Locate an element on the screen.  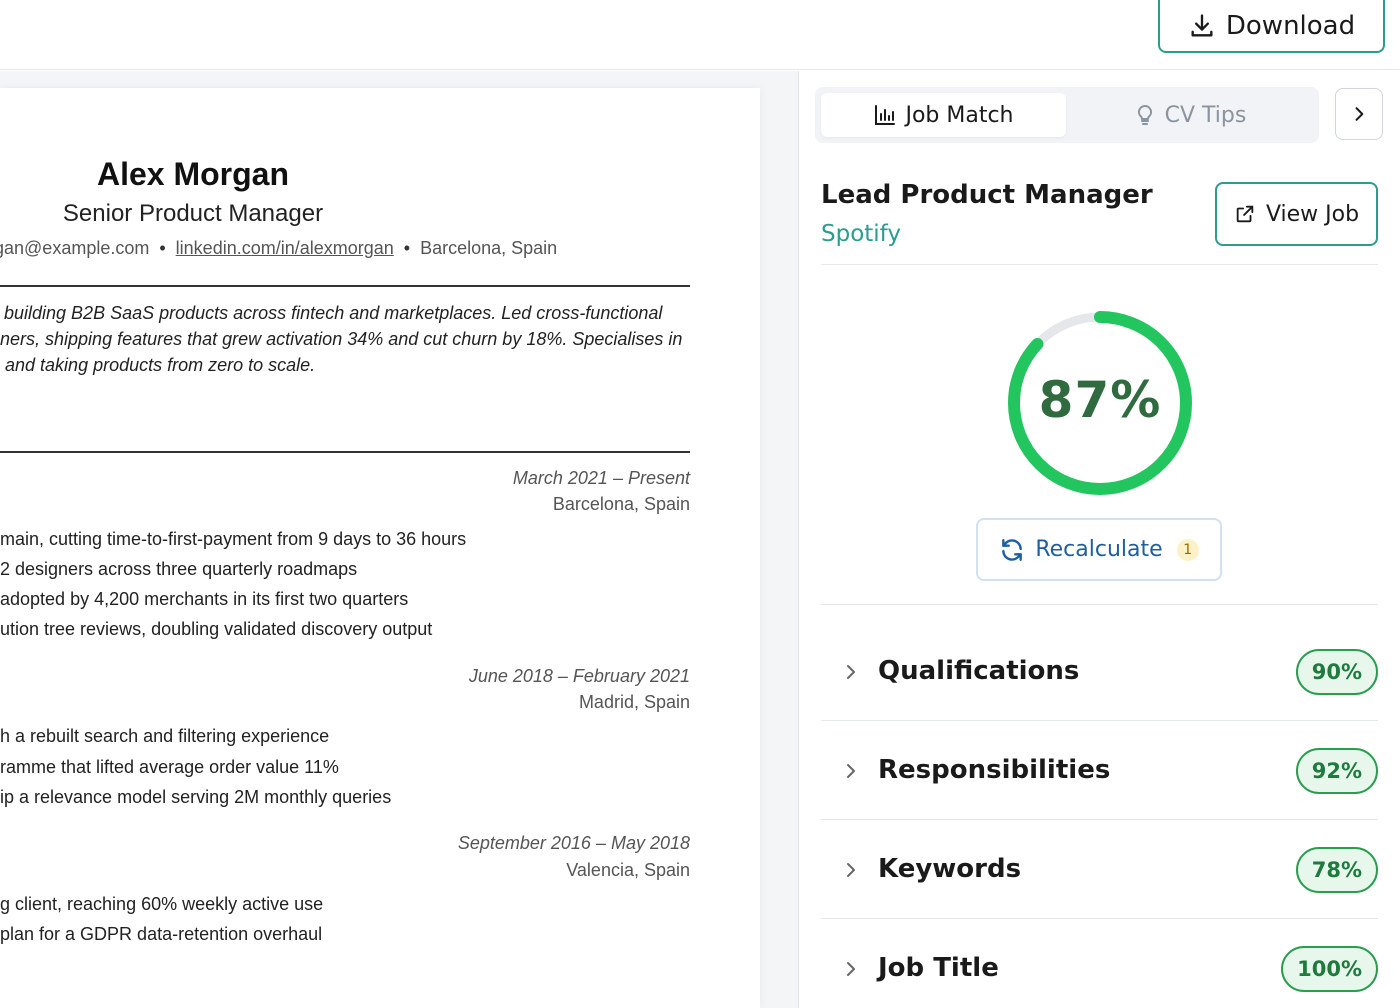
view-job-label: View Job is located at coordinates (1312, 214).